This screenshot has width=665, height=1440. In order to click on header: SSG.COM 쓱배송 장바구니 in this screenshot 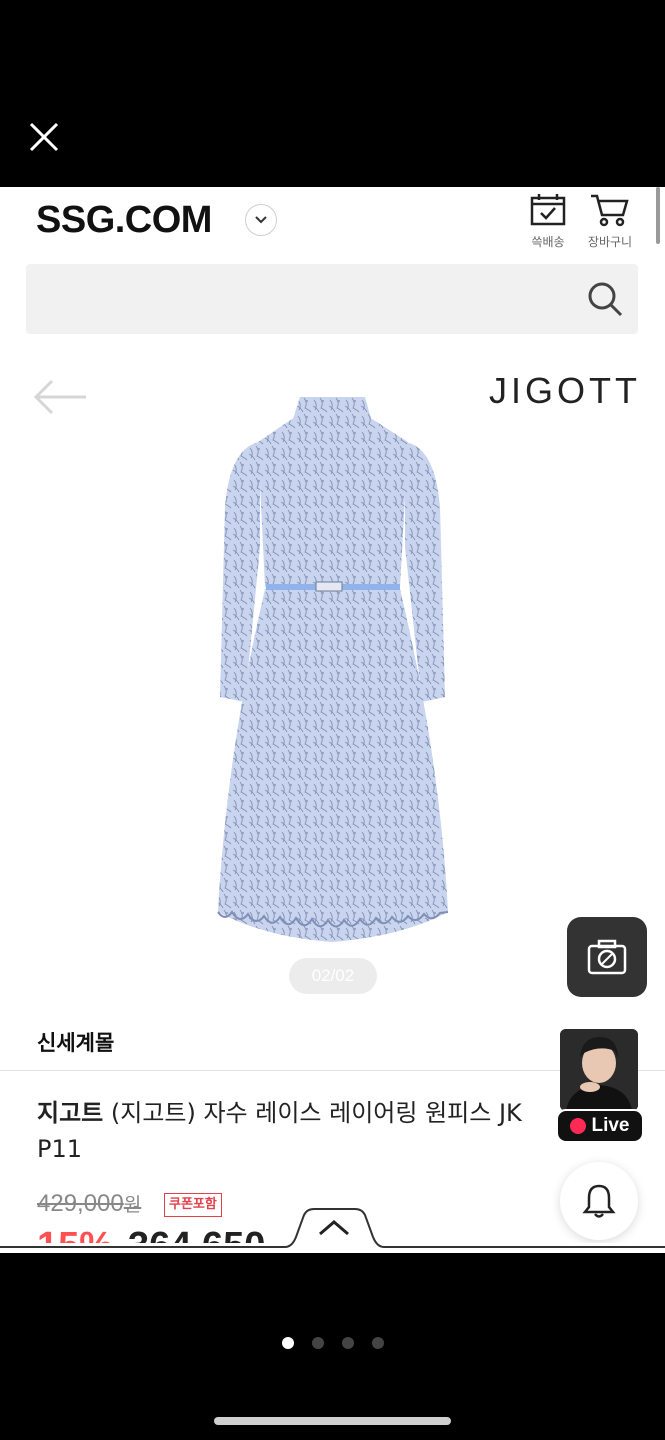, I will do `click(332, 222)`.